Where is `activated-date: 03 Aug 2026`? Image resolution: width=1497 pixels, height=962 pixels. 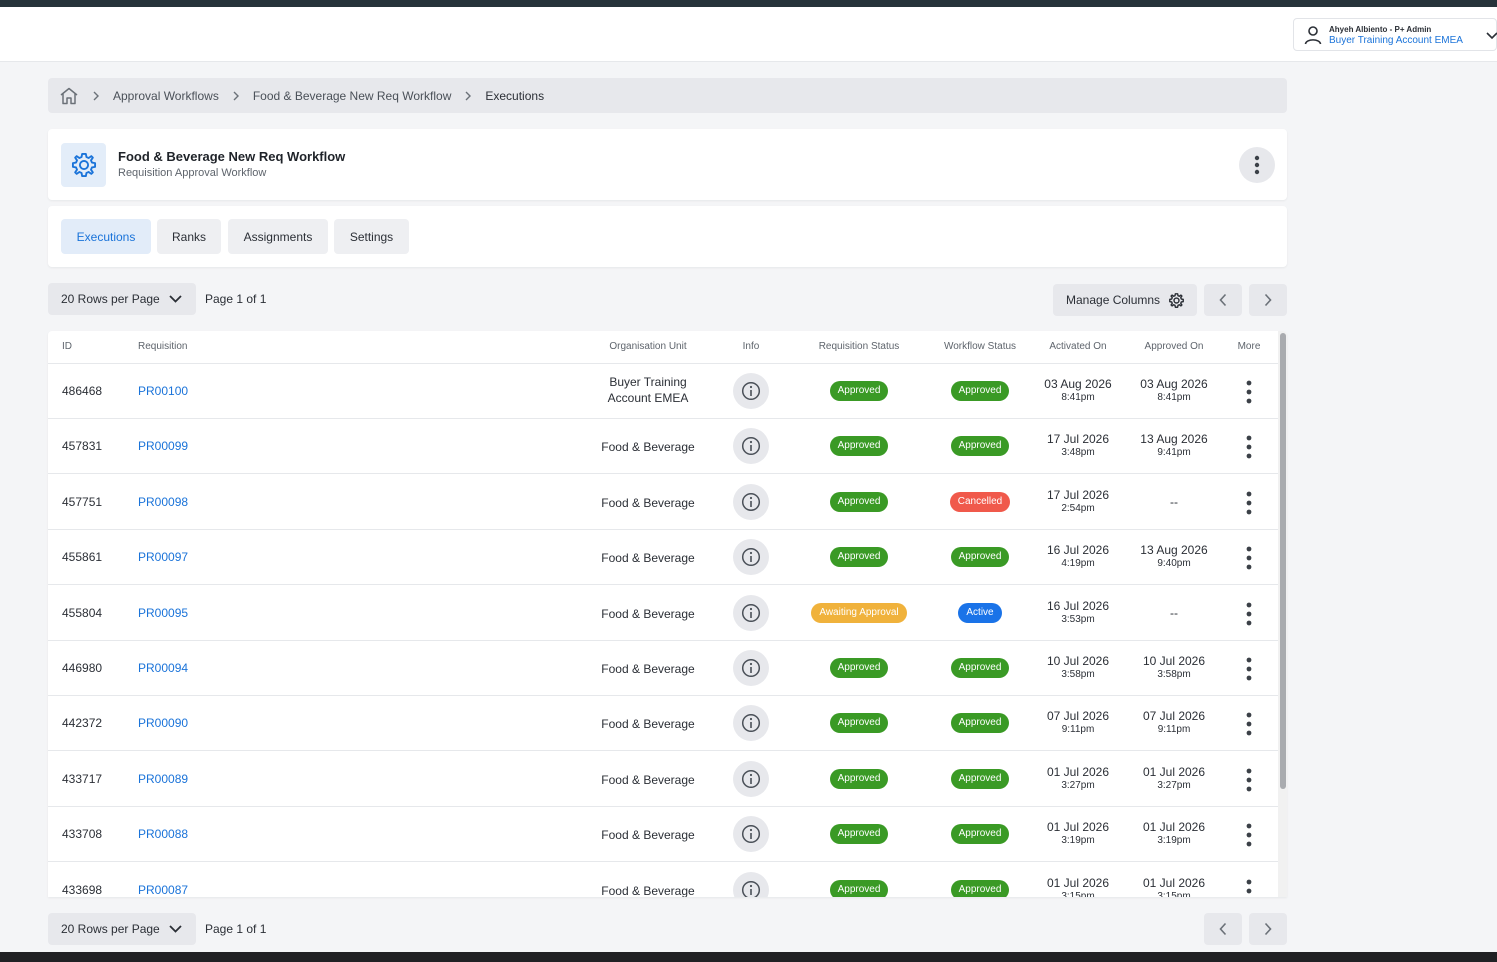 activated-date: 03 Aug 2026 is located at coordinates (1078, 384).